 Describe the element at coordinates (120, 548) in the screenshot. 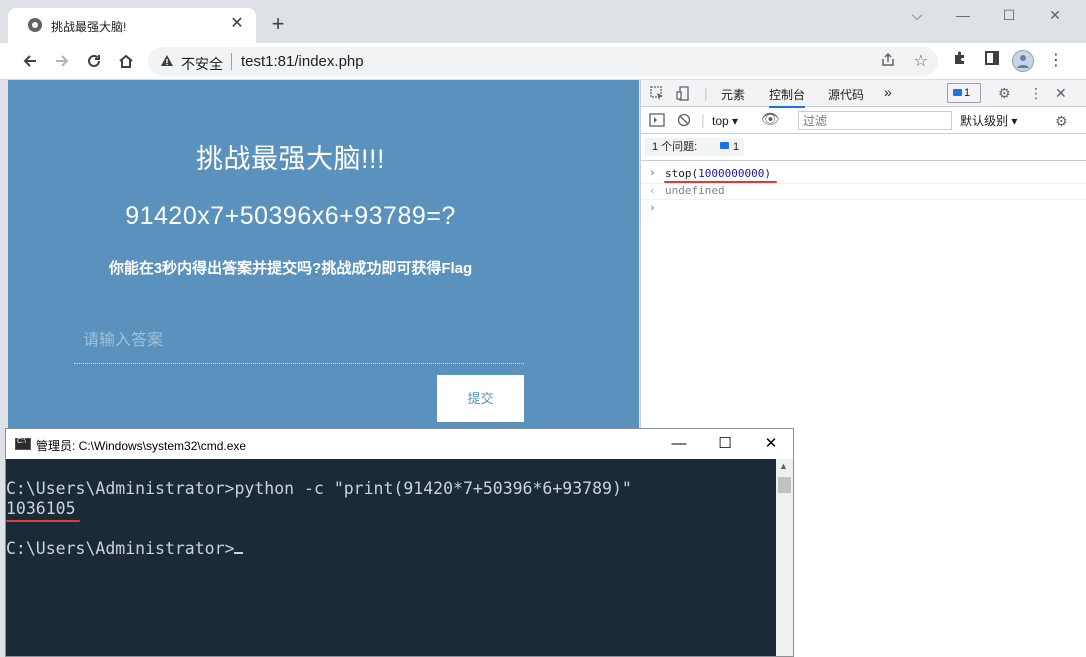

I see `cmd-prompt-text: C:\Users\Administrator>` at that location.